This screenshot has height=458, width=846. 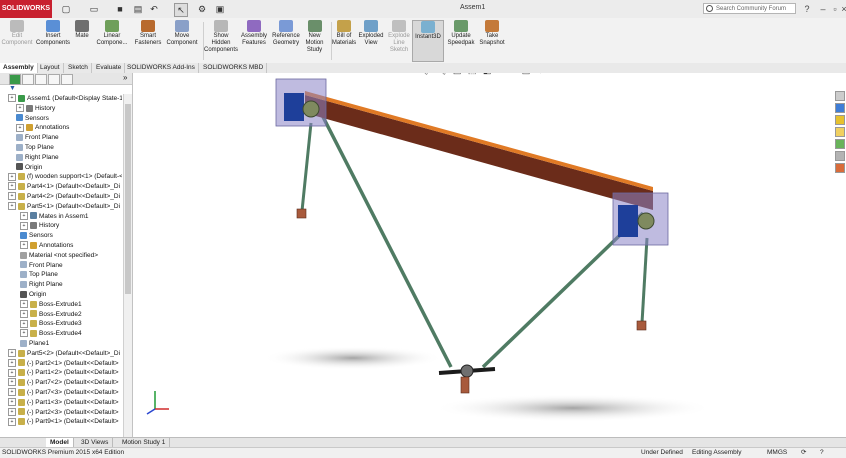 I want to click on display-manager-tab-icon, so click(x=67, y=79).